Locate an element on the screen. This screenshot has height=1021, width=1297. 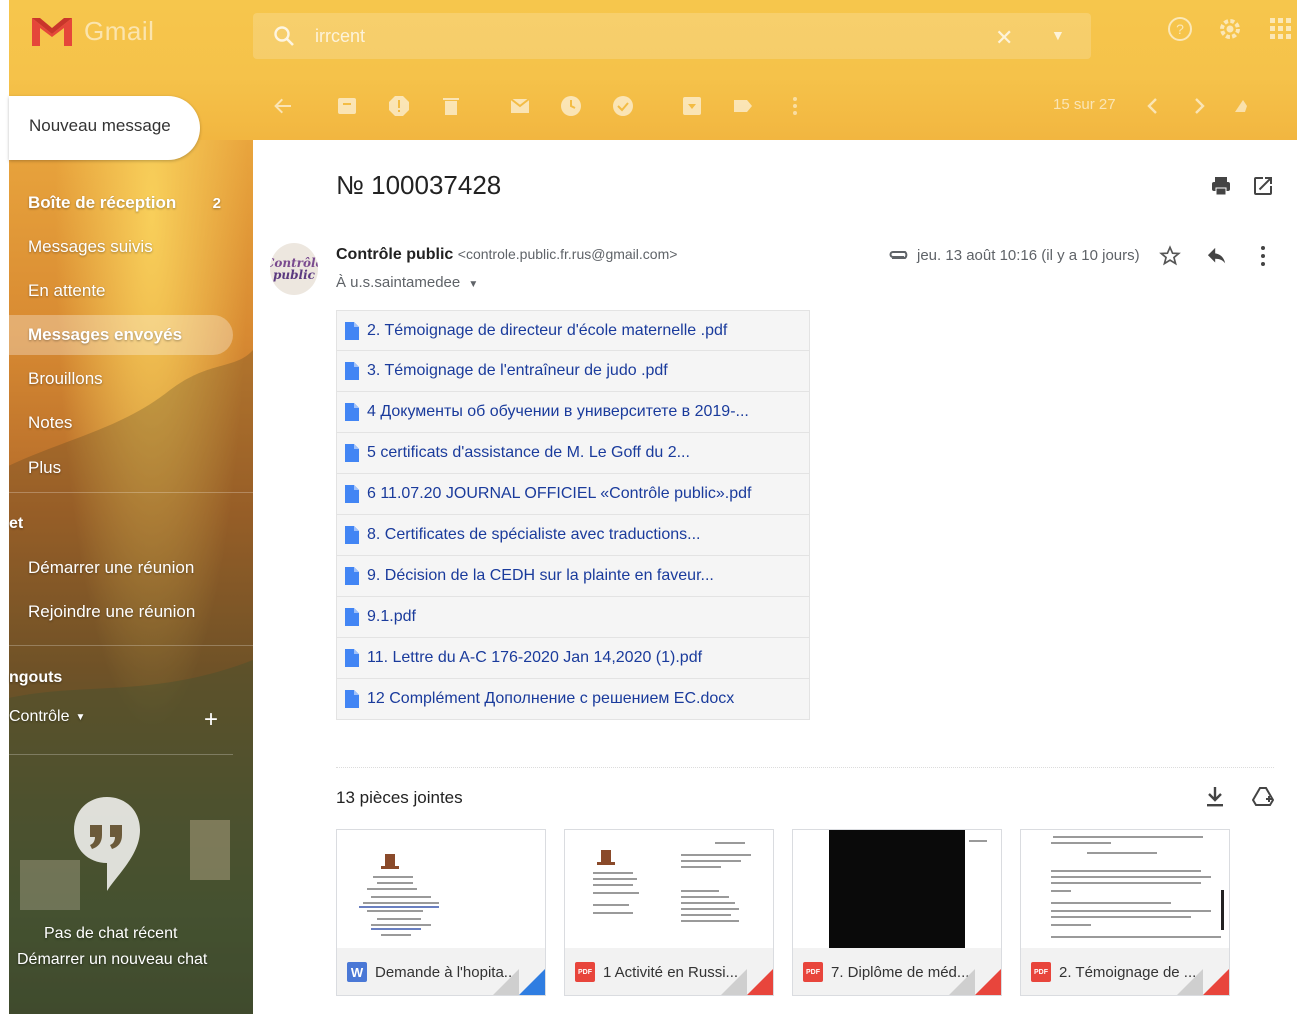
older-chevron-right-icon is located at coordinates (1199, 106).